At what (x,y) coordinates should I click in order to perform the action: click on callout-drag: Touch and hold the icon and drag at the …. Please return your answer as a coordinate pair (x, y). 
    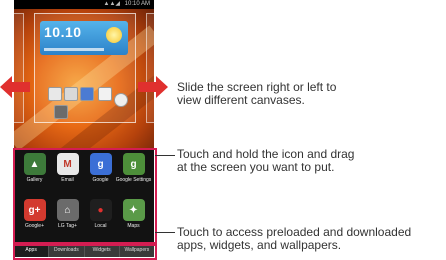
    Looking at the image, I should click on (265, 161).